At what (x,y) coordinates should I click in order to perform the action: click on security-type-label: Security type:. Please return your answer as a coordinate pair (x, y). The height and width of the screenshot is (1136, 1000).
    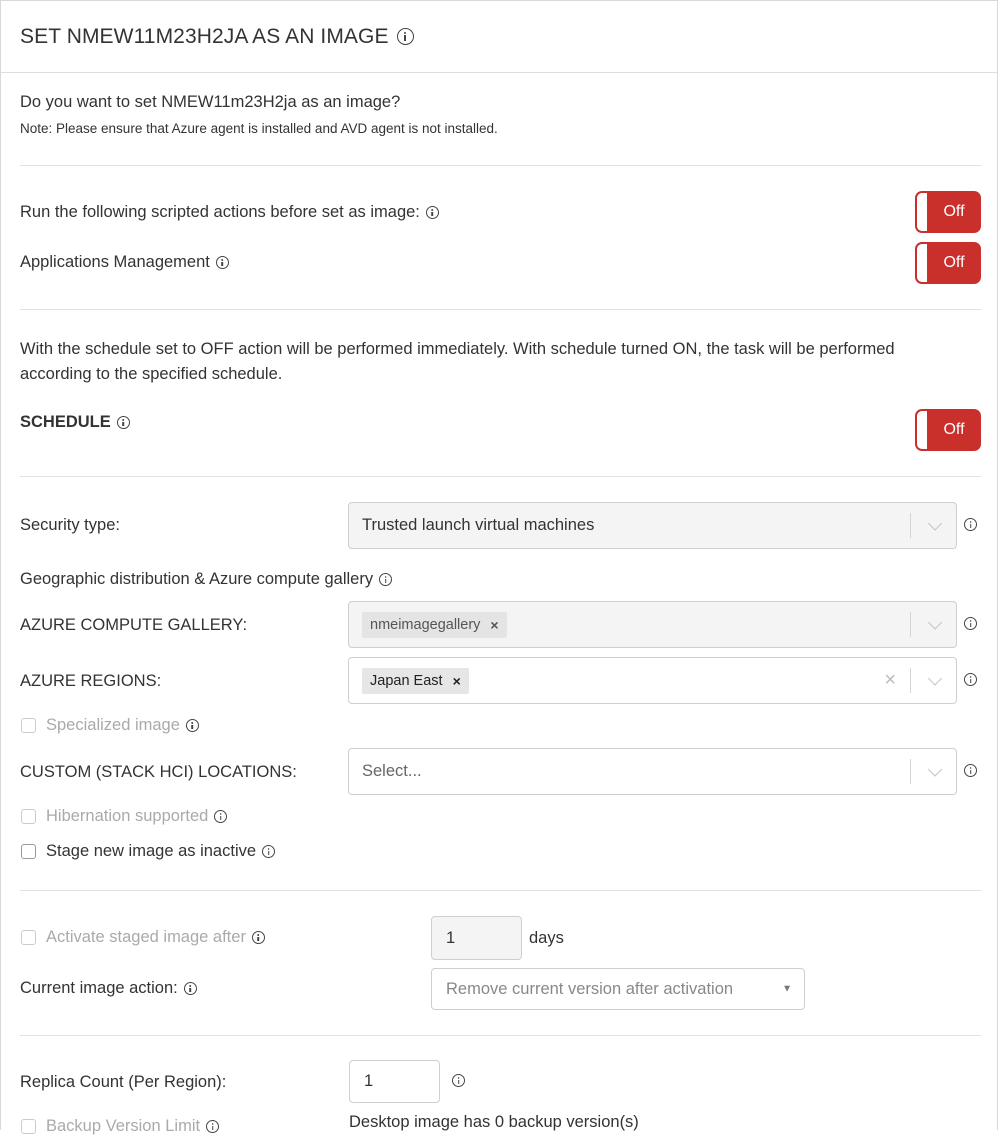
    Looking at the image, I should click on (70, 525).